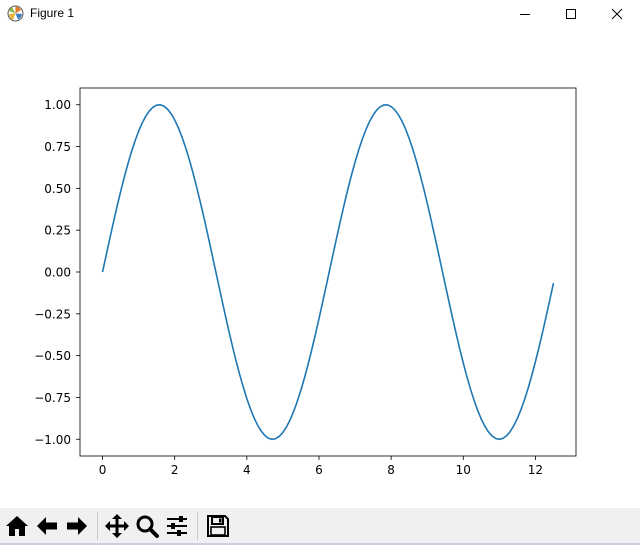 The height and width of the screenshot is (545, 640). I want to click on move-icon, so click(117, 526).